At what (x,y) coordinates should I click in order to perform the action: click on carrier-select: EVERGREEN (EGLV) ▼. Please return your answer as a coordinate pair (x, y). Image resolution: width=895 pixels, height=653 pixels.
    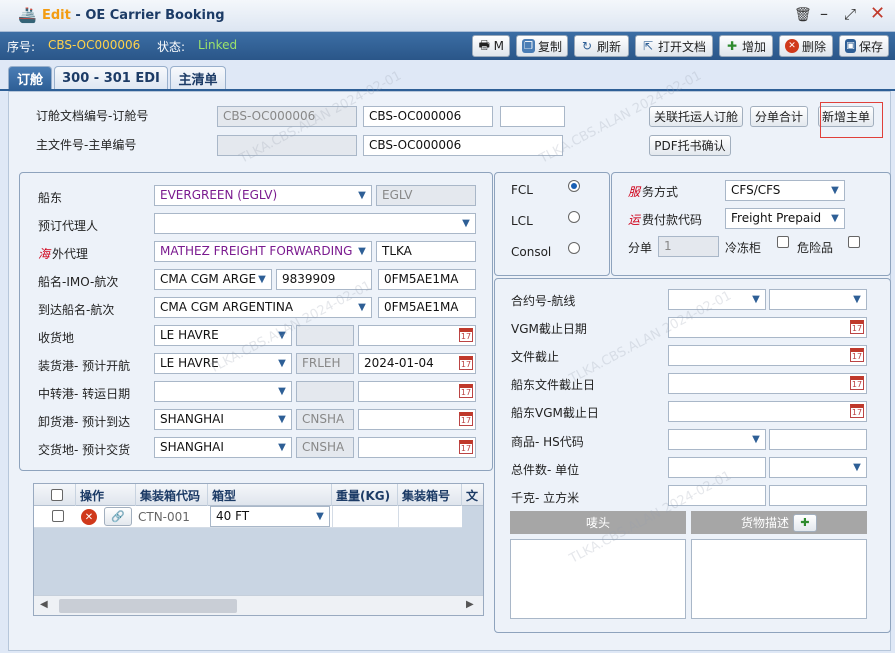
    Looking at the image, I should click on (263, 195).